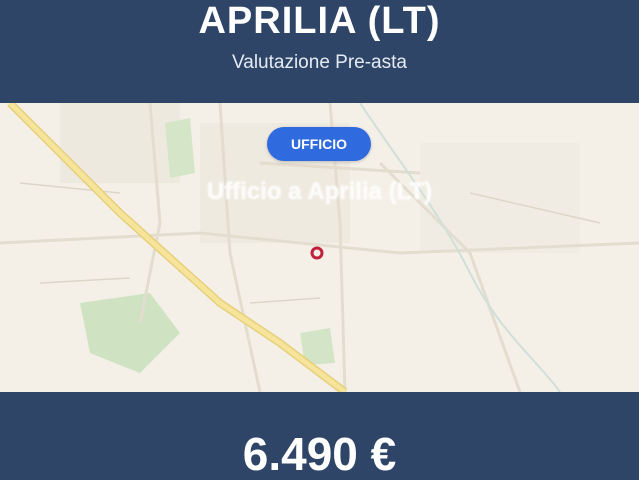 The image size is (639, 480). I want to click on page-subtitle: Valutazione Pre-asta, so click(319, 62).